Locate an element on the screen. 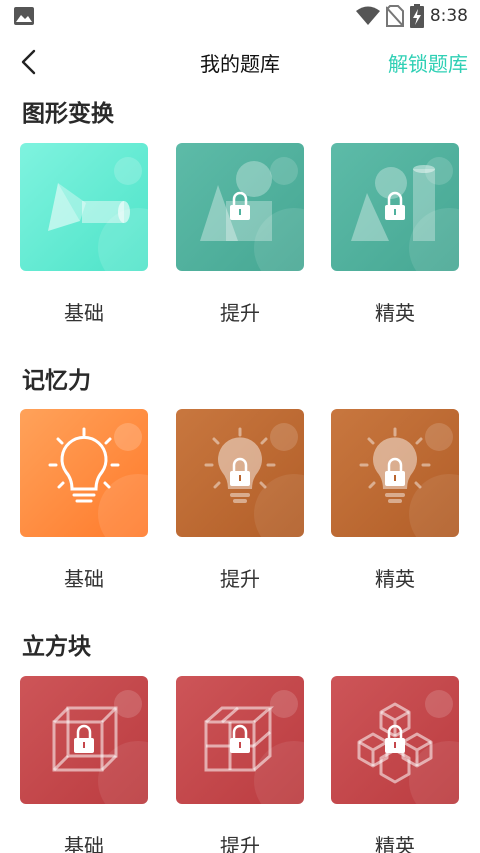  tile-memory-elite is located at coordinates (395, 473).